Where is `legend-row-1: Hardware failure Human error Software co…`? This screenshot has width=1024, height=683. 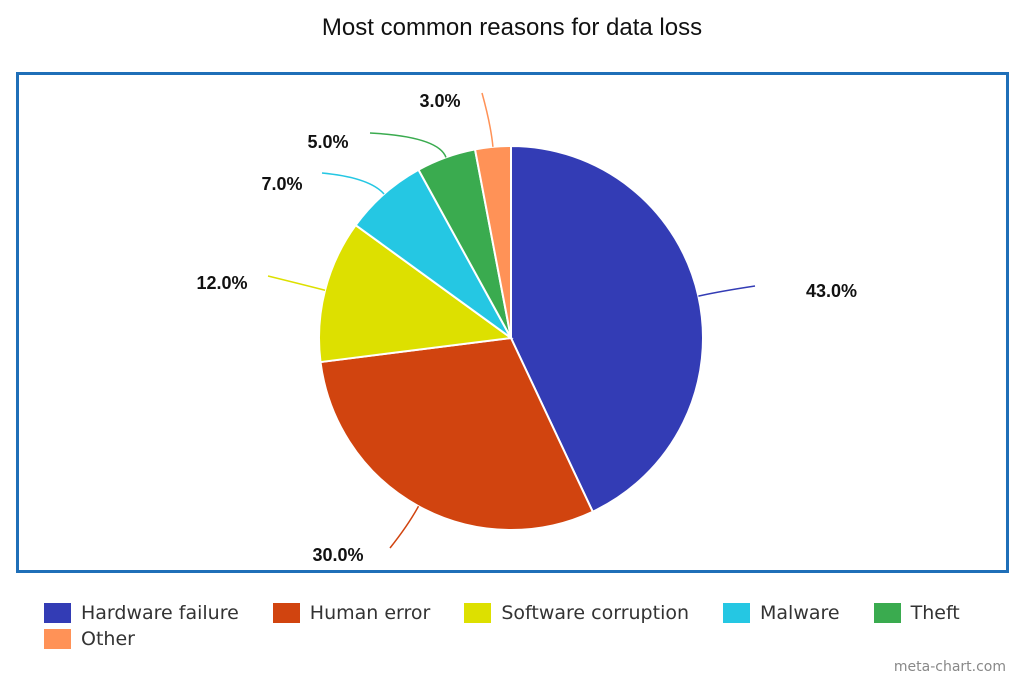
legend-row-1: Hardware failure Human error Software co… is located at coordinates (524, 613).